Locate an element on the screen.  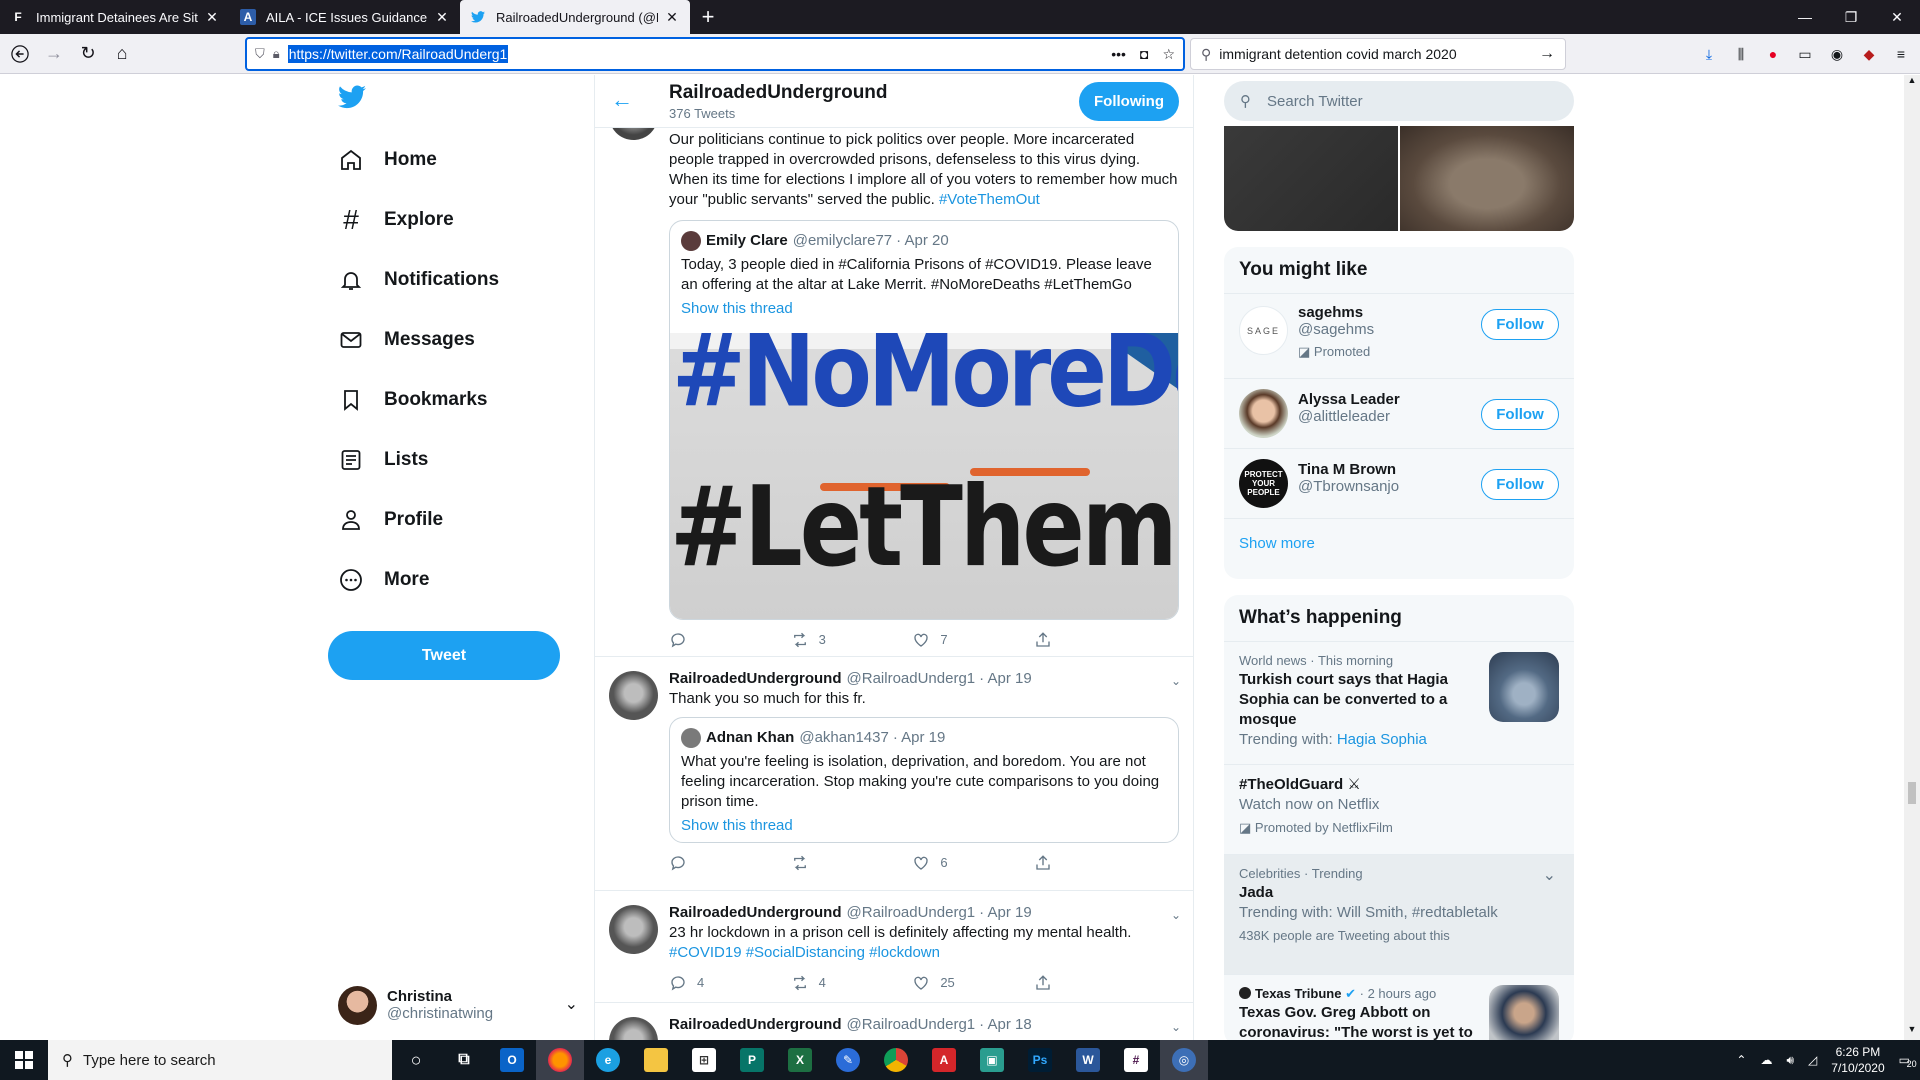
account-switcher: Christina @christinatwing ⌄ is located at coordinates (458, 1005).